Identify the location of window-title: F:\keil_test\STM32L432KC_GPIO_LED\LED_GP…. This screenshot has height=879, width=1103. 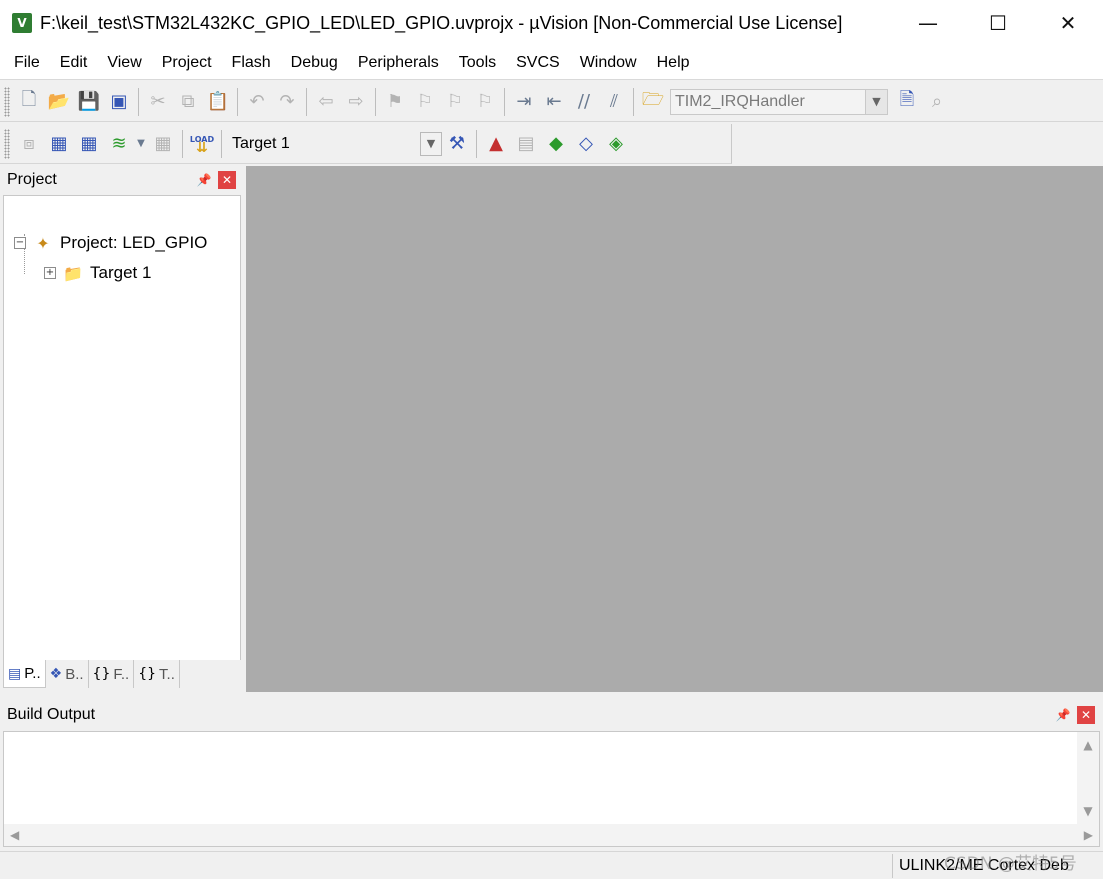
(441, 22).